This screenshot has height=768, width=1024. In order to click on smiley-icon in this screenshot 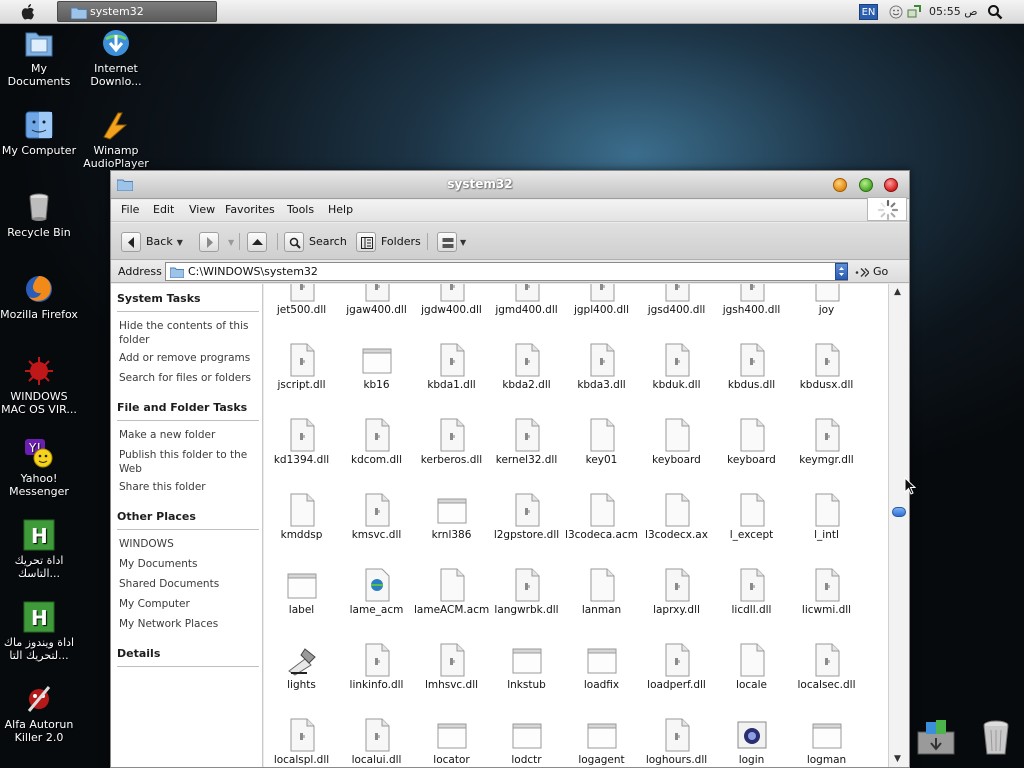, I will do `click(896, 12)`.